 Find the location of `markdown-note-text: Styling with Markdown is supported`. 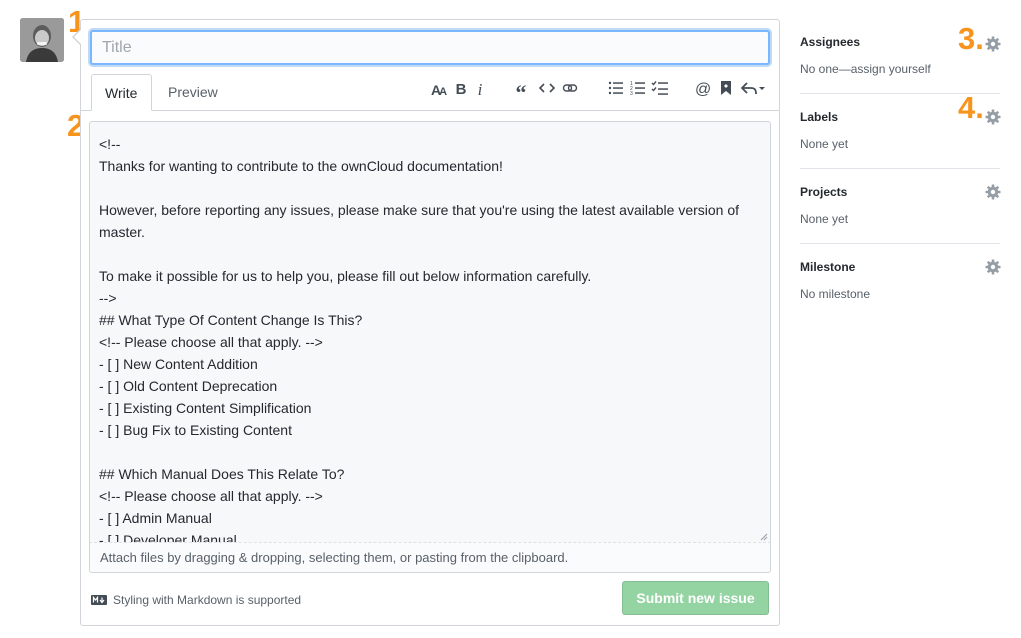

markdown-note-text: Styling with Markdown is supported is located at coordinates (207, 600).